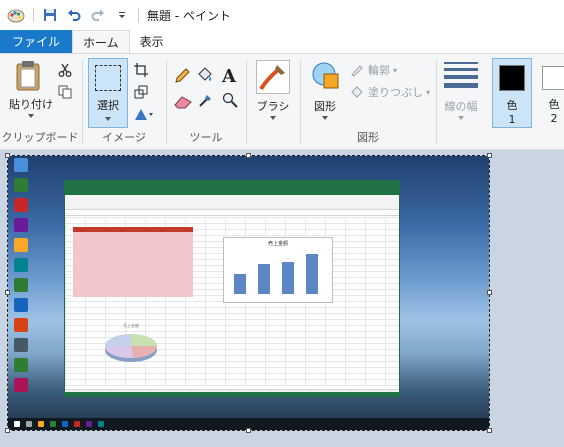 This screenshot has height=447, width=564. I want to click on fill-icon, so click(205, 77).